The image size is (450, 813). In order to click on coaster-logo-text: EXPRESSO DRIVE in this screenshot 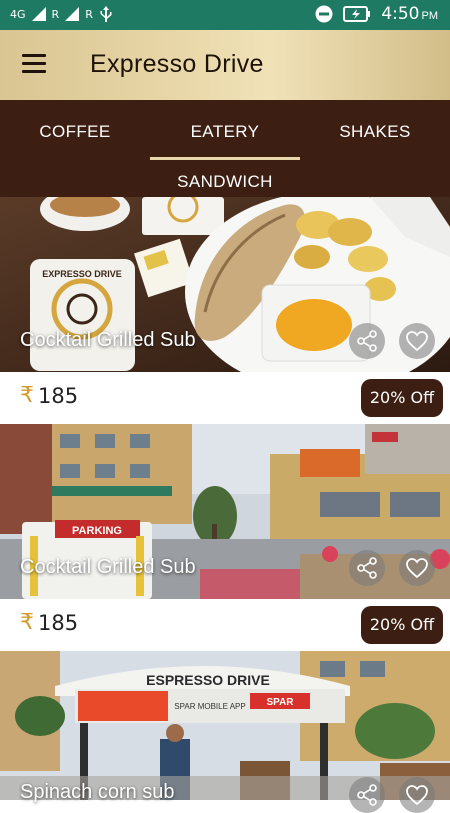, I will do `click(82, 274)`.